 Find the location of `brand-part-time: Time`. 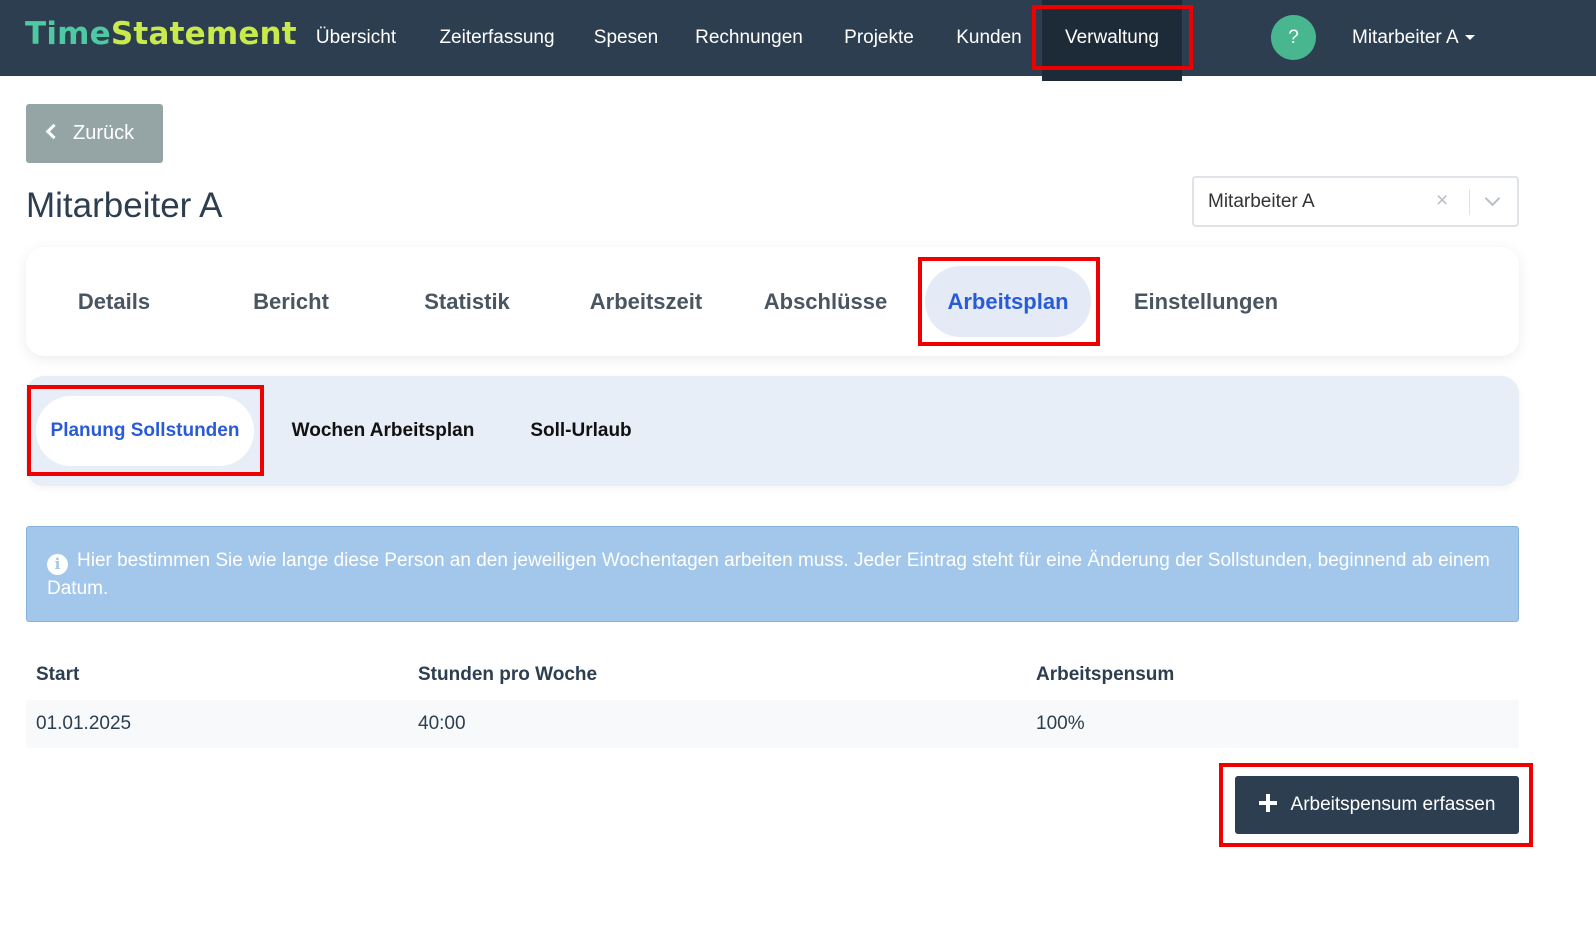

brand-part-time: Time is located at coordinates (68, 34).